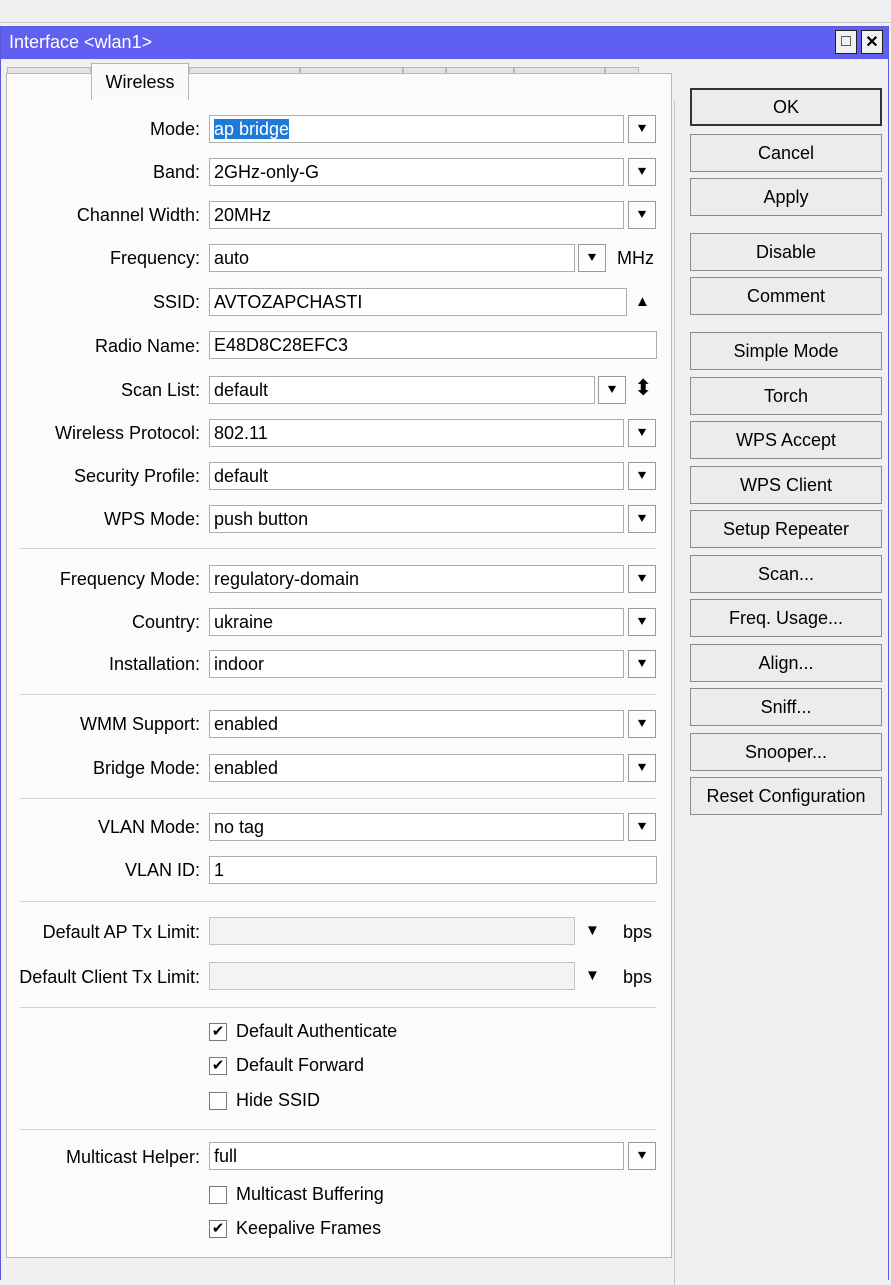 The width and height of the screenshot is (891, 1285). Describe the element at coordinates (642, 433) in the screenshot. I see `wireless-protocol-dropdown-icon: ⯆` at that location.